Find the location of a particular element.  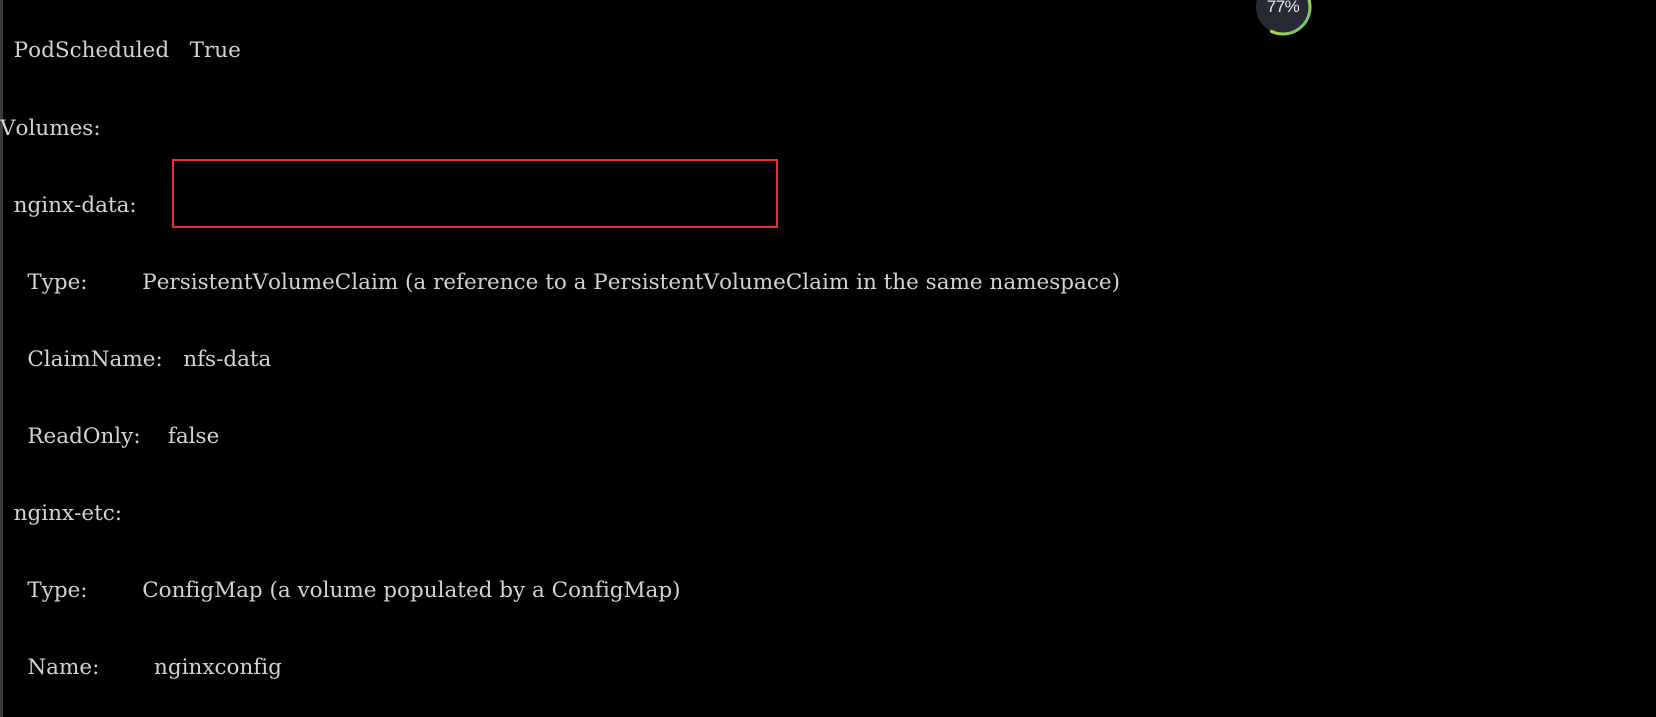

terminal-line: Volumes: is located at coordinates (50, 128).